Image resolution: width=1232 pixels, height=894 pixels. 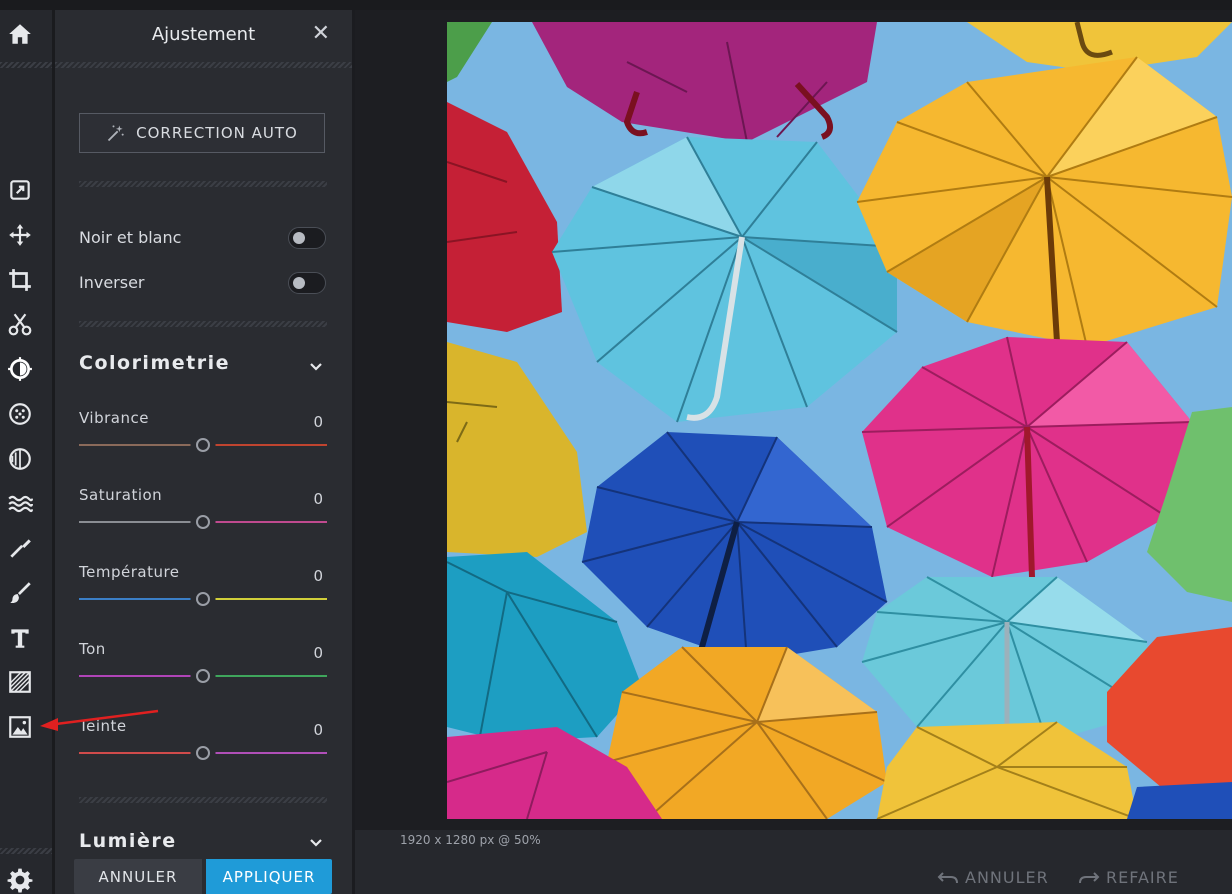 What do you see at coordinates (26, 65) in the screenshot?
I see `rail-hatch-divider` at bounding box center [26, 65].